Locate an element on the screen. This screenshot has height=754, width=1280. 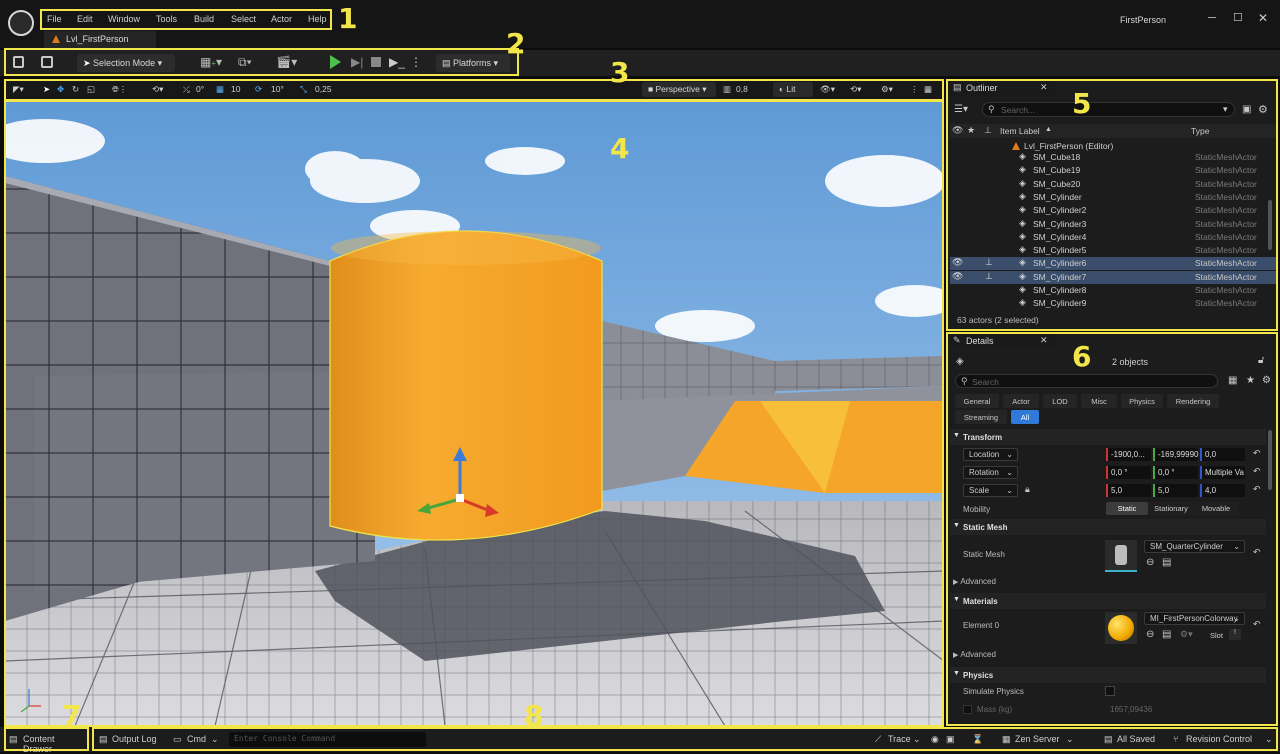
static-mesh-dropdown: SM_QuarterCylinder ⌄ is located at coordinates (1194, 546).